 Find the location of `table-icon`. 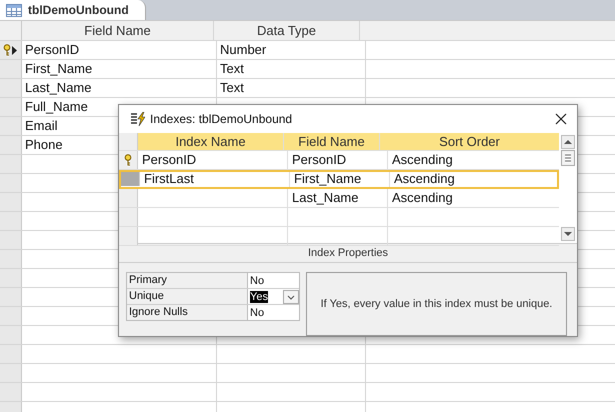

table-icon is located at coordinates (14, 10).